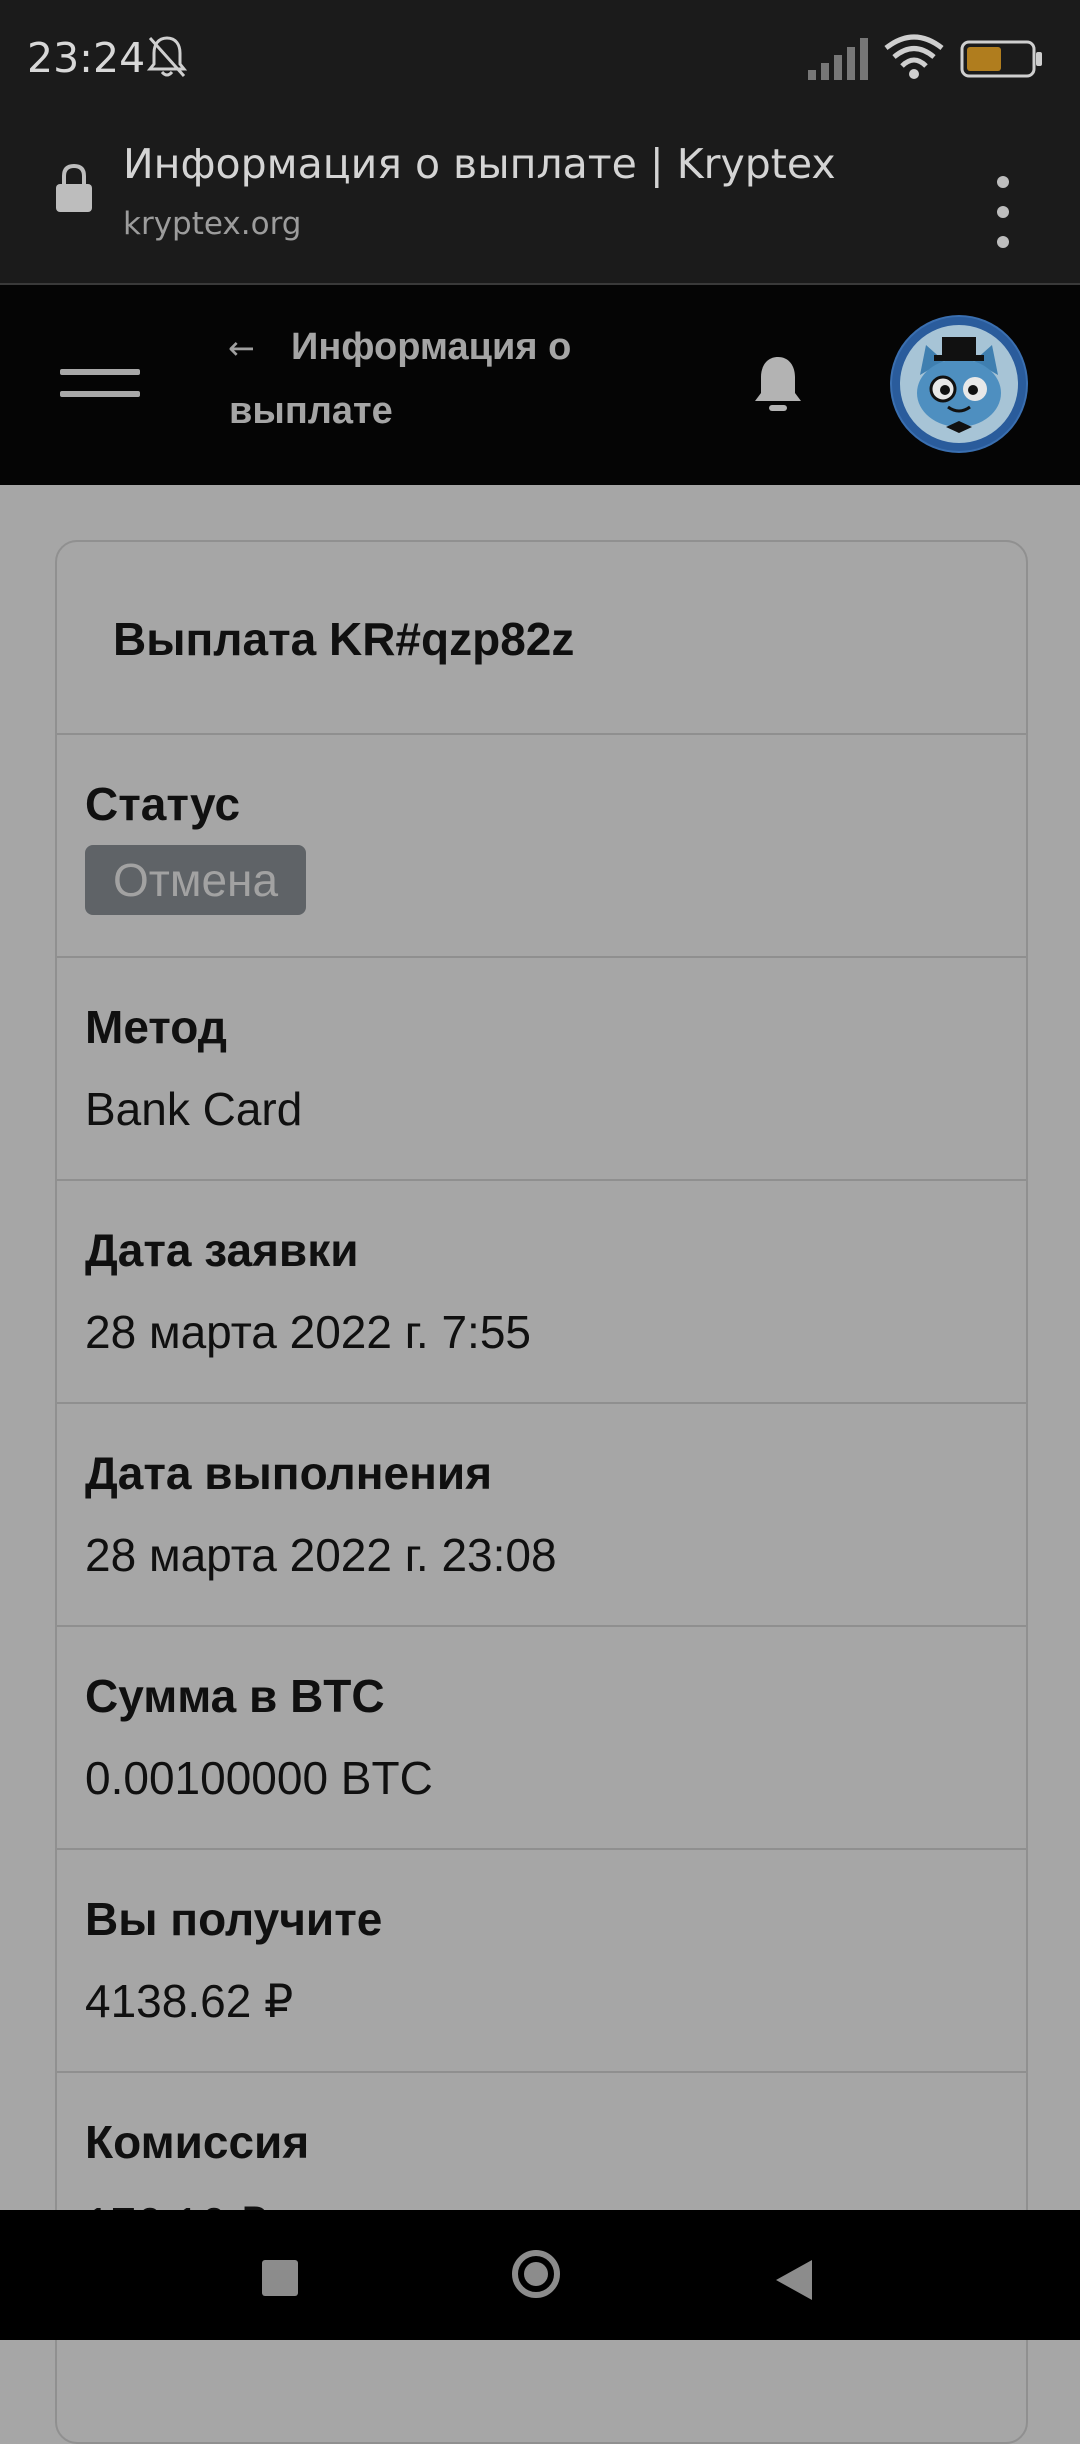  What do you see at coordinates (101, 384) in the screenshot?
I see `hamburger-menu-button` at bounding box center [101, 384].